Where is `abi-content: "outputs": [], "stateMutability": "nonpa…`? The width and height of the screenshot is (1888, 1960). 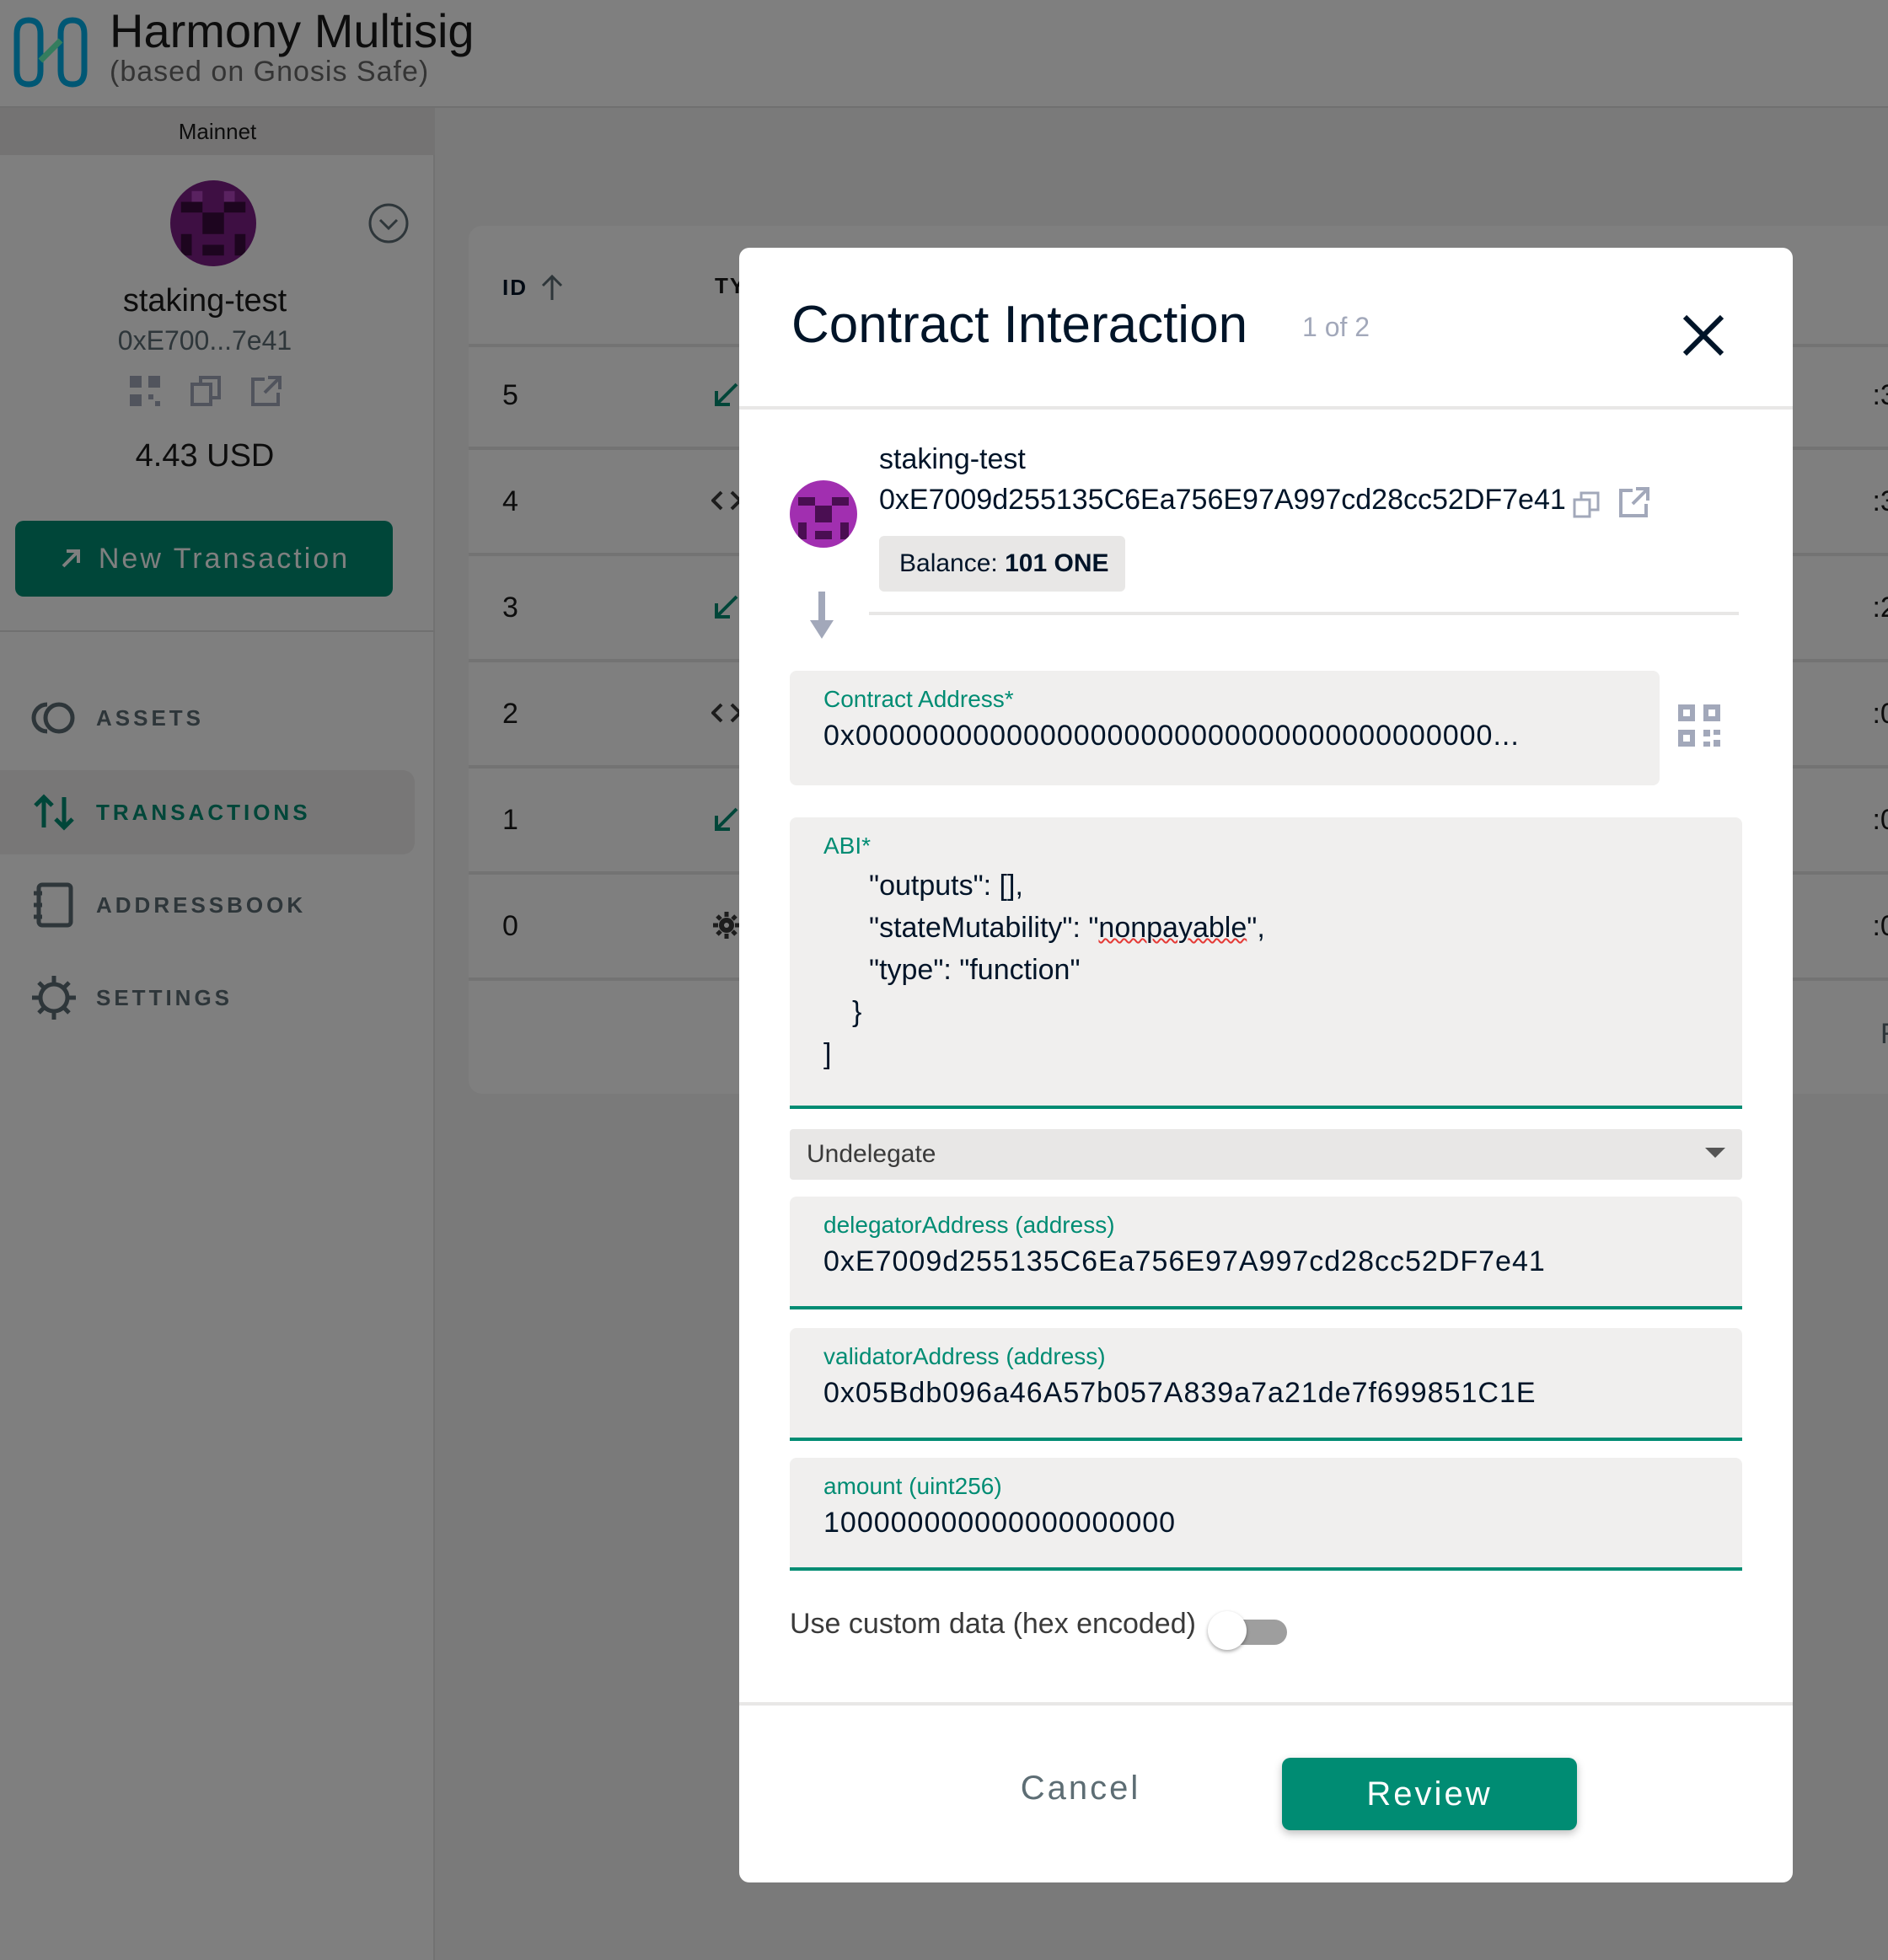 abi-content: "outputs": [], "stateMutability": "nonpa… is located at coordinates (1044, 970).